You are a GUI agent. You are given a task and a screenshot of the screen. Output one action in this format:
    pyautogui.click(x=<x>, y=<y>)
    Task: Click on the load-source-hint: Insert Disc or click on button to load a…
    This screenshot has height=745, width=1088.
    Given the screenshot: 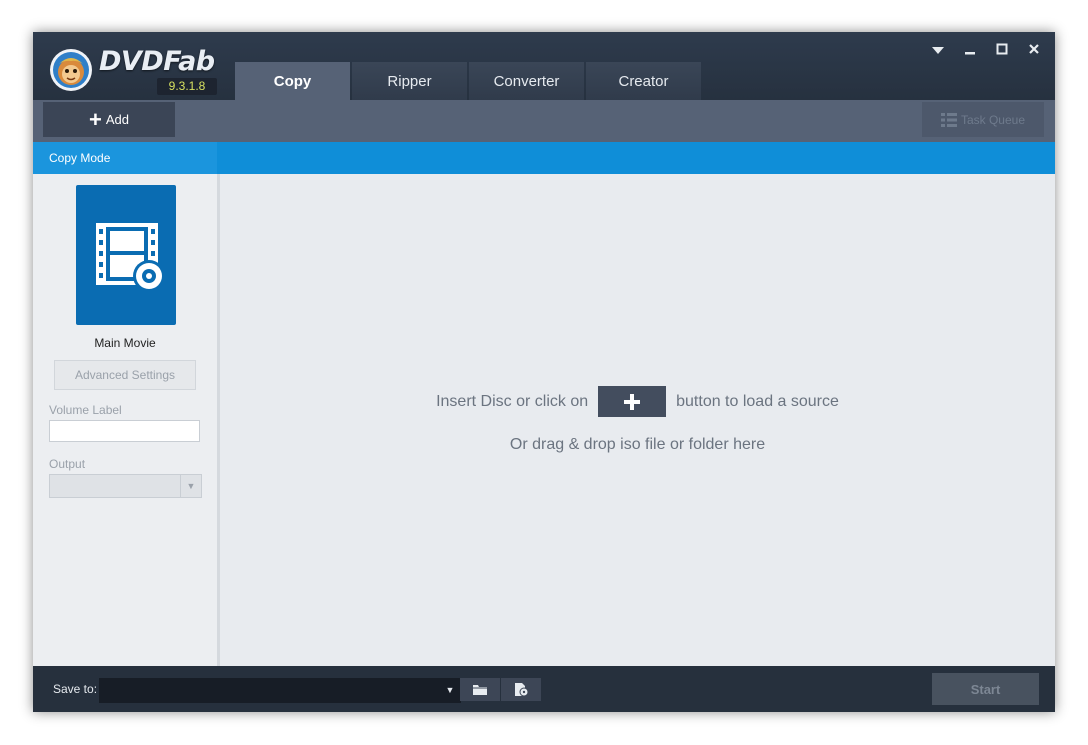 What is the action you would take?
    pyautogui.click(x=637, y=401)
    